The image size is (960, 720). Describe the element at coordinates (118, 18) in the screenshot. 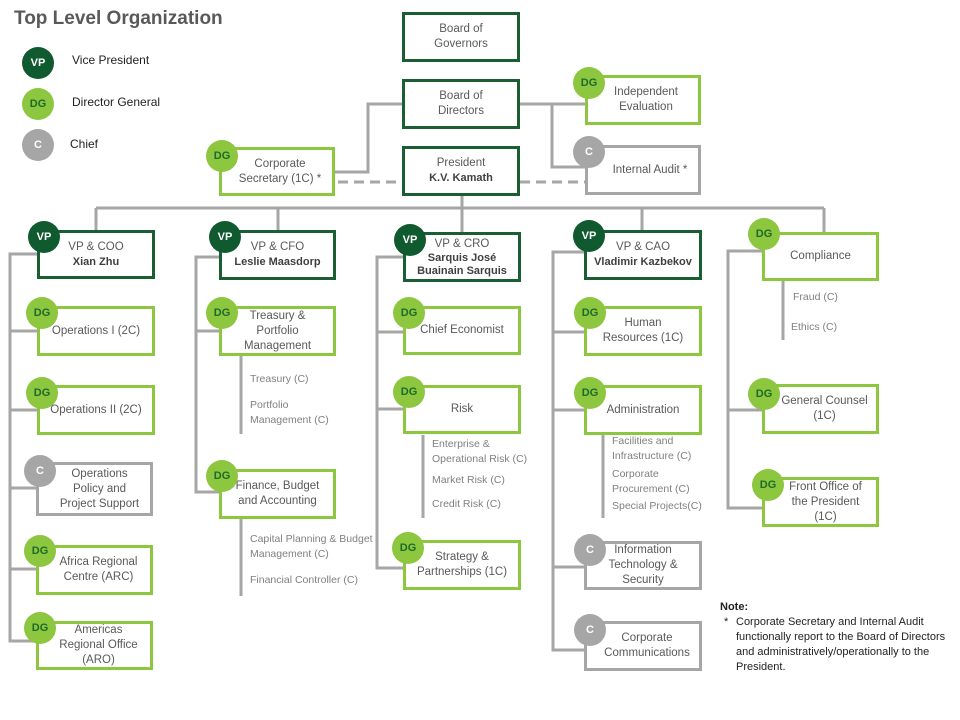

I see `page-title: Top Level Organization` at that location.